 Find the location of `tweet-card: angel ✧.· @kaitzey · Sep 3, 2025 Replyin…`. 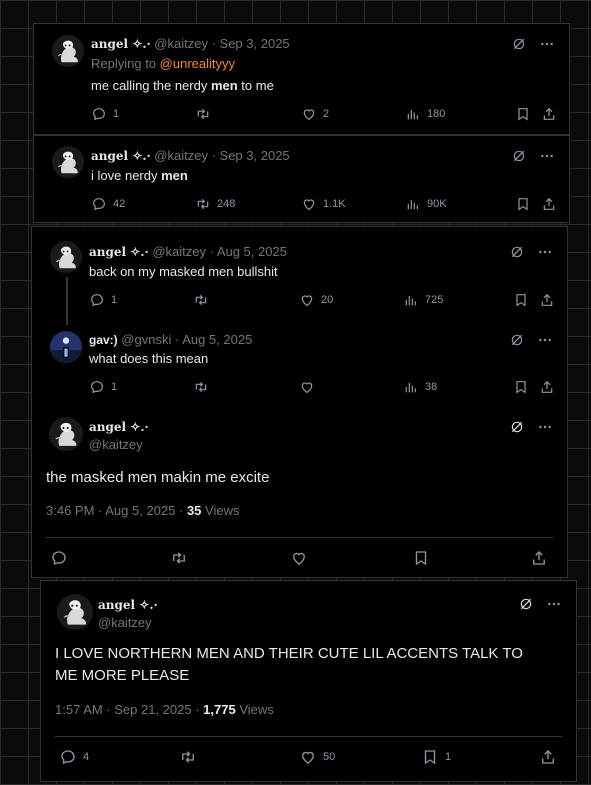

tweet-card: angel ✧.· @kaitzey · Sep 3, 2025 Replyin… is located at coordinates (301, 79).